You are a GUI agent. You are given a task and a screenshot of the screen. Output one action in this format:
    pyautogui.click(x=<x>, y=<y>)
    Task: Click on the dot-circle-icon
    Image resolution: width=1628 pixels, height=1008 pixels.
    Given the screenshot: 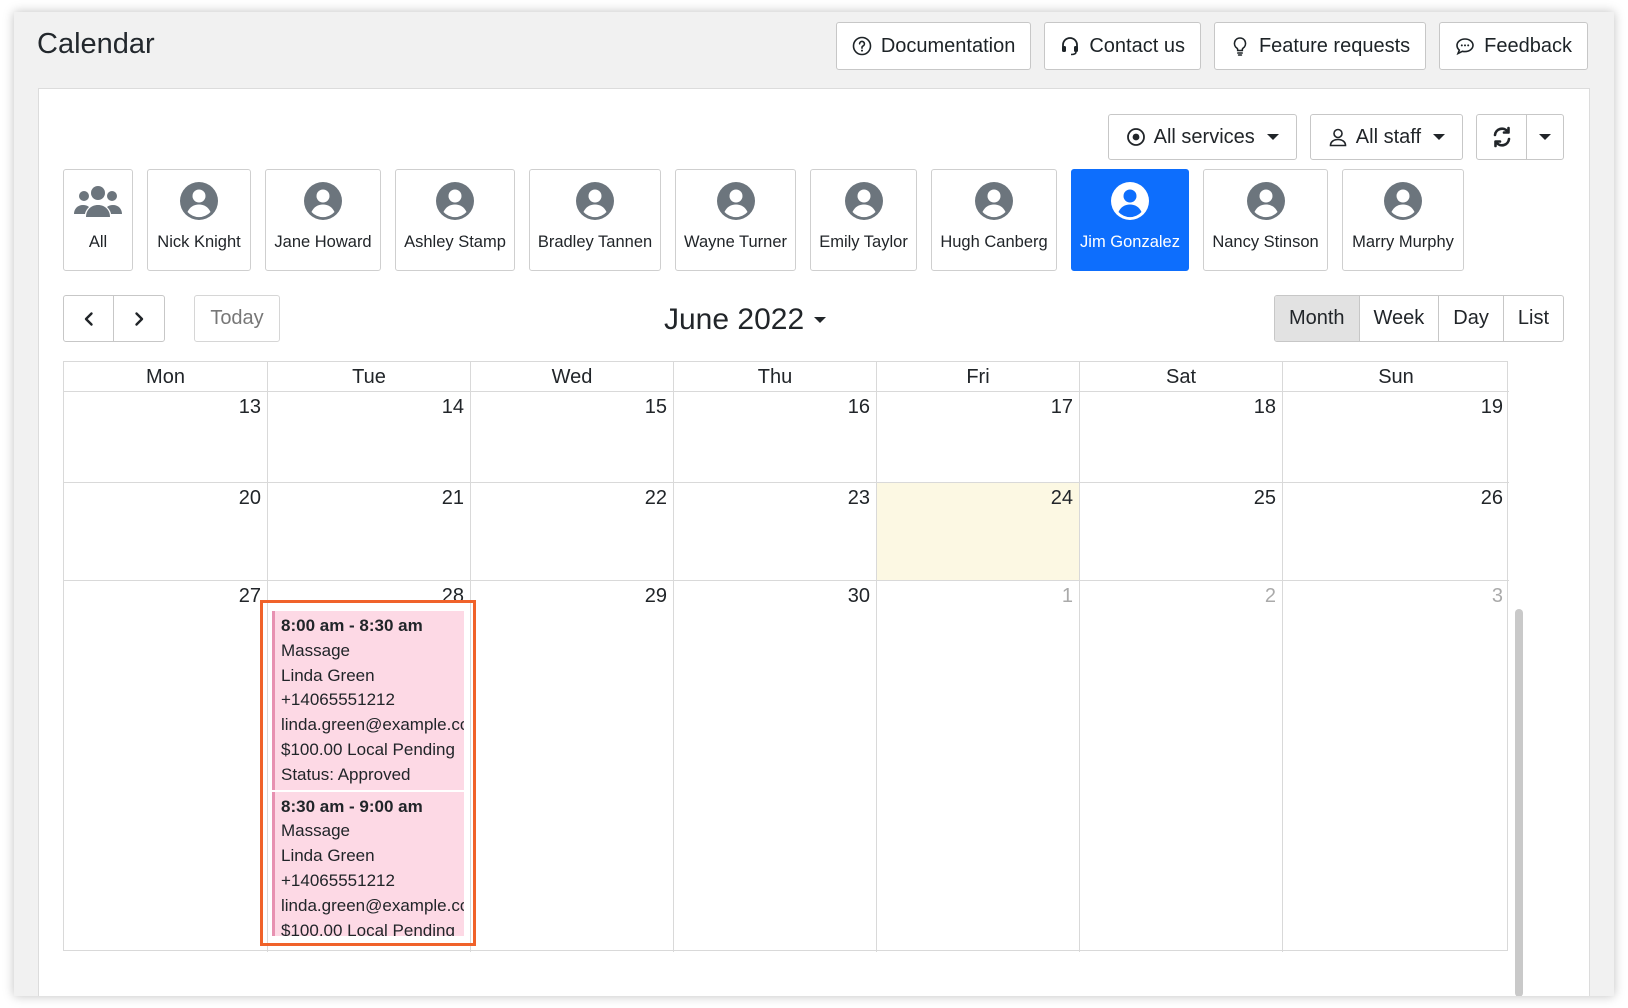 What is the action you would take?
    pyautogui.click(x=1135, y=137)
    